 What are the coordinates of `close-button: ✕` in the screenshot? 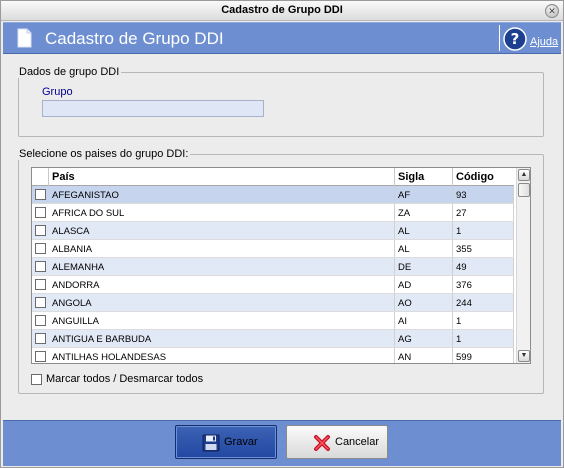 It's located at (552, 11).